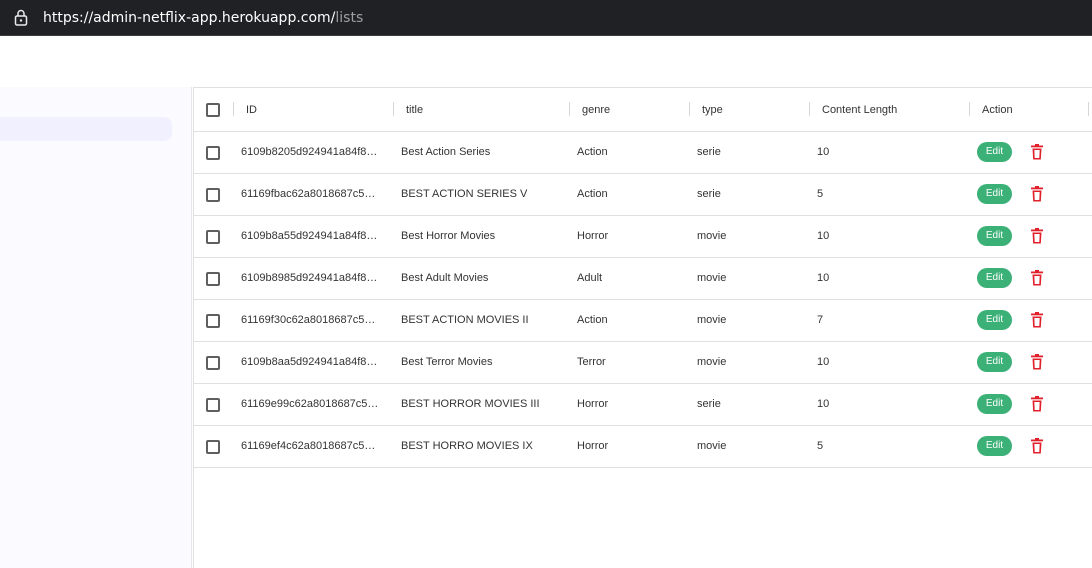 The width and height of the screenshot is (1092, 568). Describe the element at coordinates (997, 110) in the screenshot. I see `column-header-action: Action` at that location.